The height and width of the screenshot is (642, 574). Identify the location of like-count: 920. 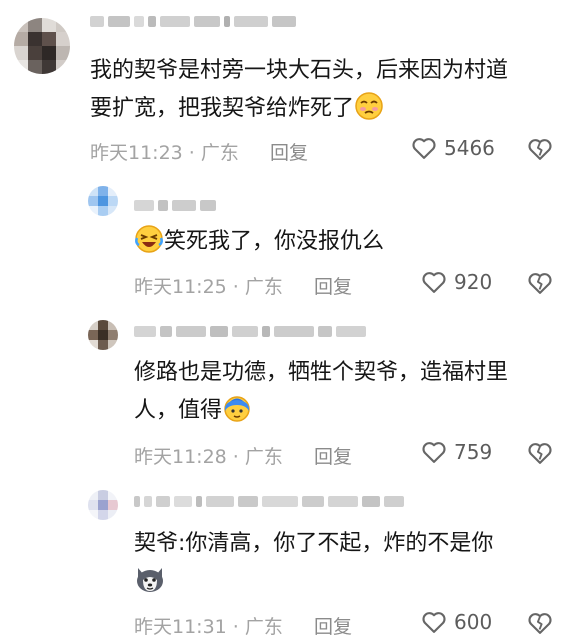
(473, 282).